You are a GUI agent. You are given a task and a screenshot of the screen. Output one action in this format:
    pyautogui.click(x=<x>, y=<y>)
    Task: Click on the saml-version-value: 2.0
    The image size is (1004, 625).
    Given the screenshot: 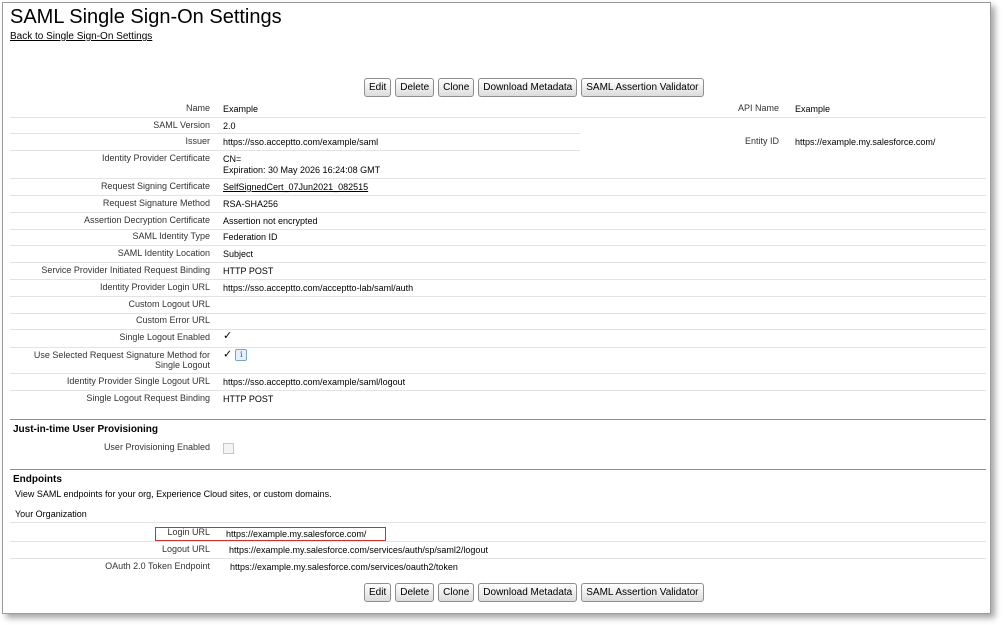 What is the action you would take?
    pyautogui.click(x=229, y=126)
    